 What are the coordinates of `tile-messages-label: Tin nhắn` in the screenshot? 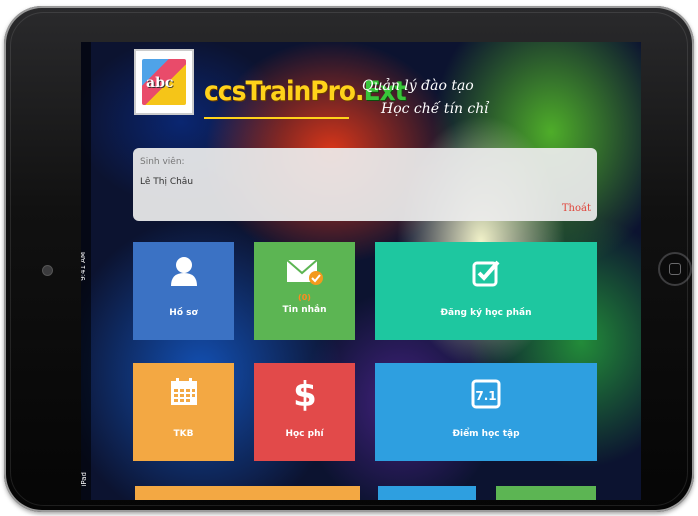 It's located at (304, 310).